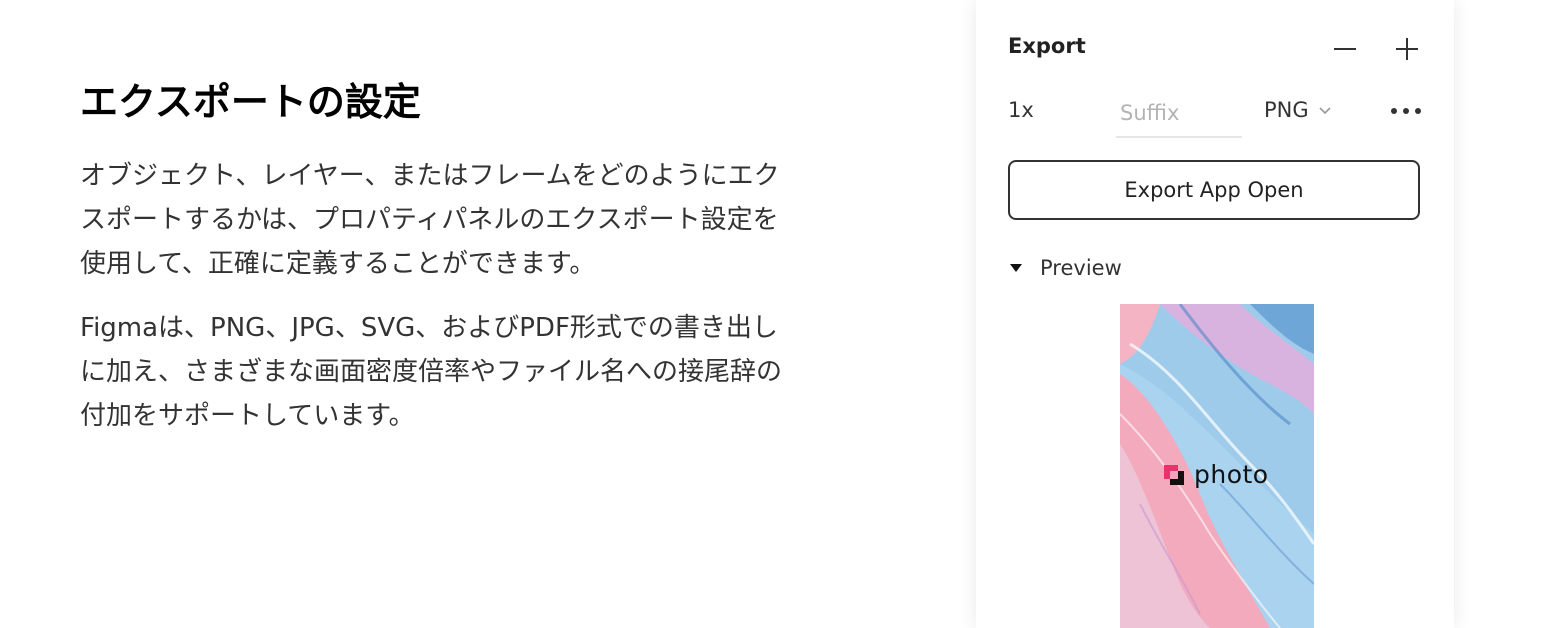  Describe the element at coordinates (1021, 110) in the screenshot. I see `scale-select: 1x` at that location.